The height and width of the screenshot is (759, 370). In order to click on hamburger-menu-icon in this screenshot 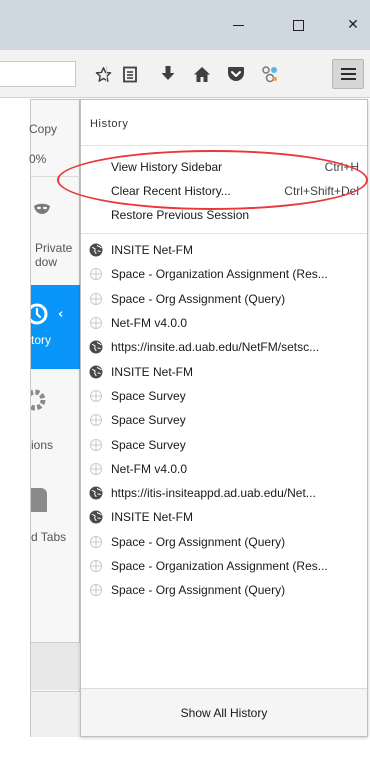, I will do `click(348, 74)`.